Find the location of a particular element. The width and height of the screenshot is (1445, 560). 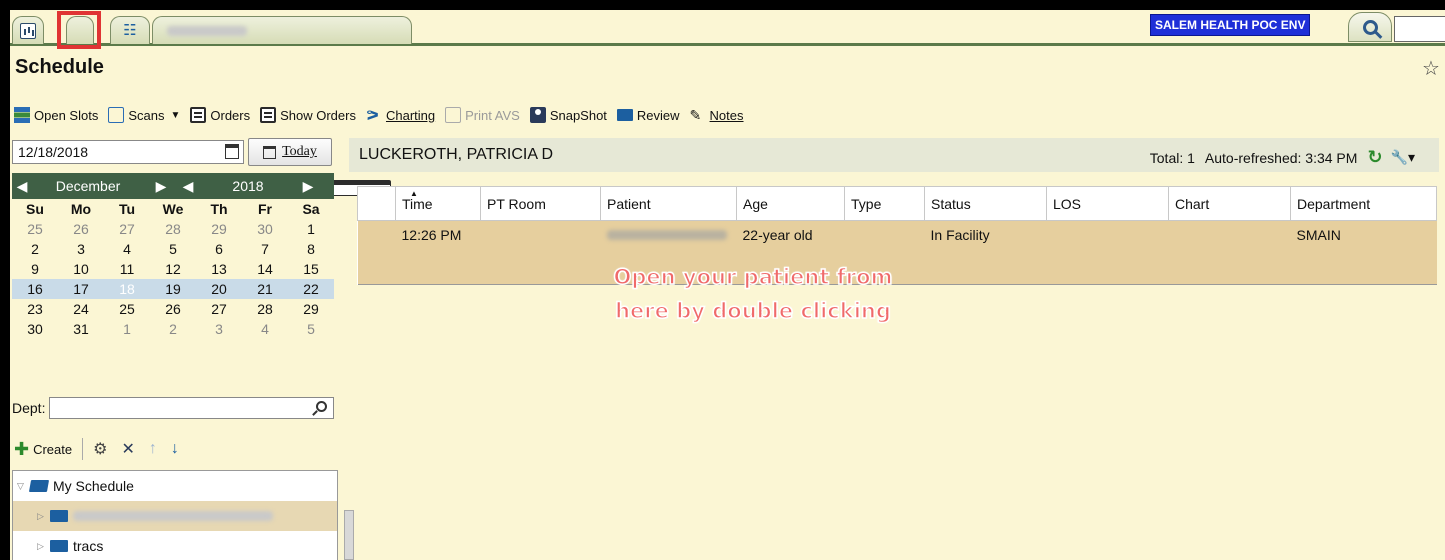

snapshot-button: SnapShot is located at coordinates (568, 115).